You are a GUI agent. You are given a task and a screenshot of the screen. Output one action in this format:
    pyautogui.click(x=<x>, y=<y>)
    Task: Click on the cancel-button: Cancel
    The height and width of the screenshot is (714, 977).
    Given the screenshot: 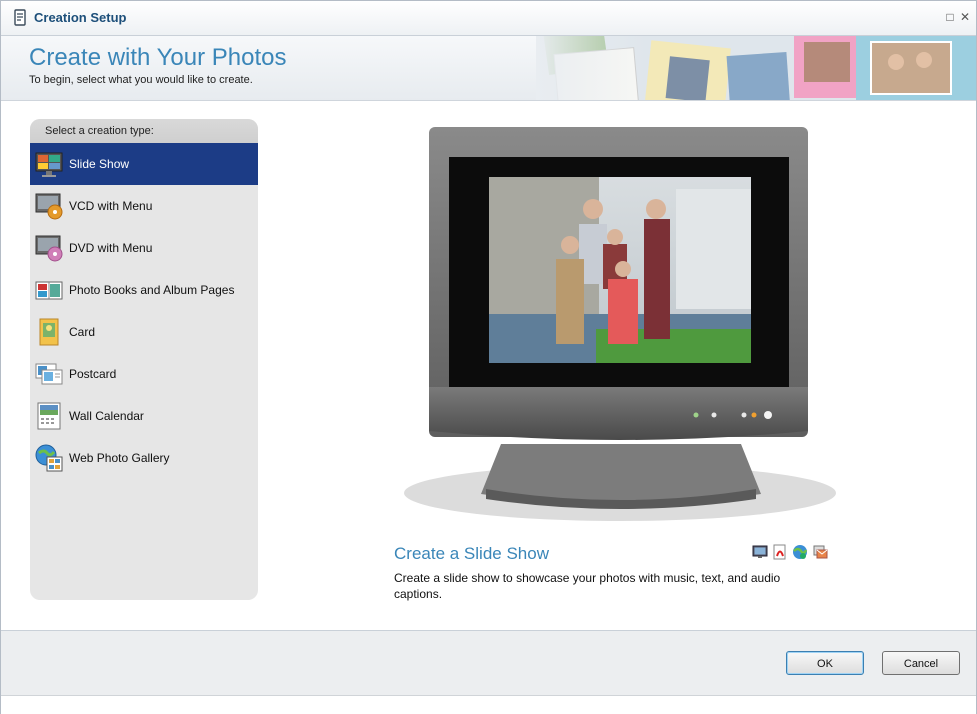 What is the action you would take?
    pyautogui.click(x=921, y=663)
    